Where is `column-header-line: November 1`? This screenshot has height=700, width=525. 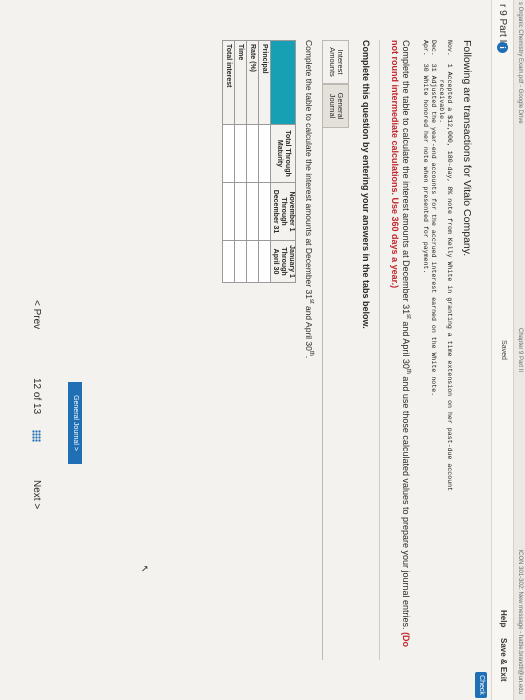
column-header-line: November 1 is located at coordinates (291, 211).